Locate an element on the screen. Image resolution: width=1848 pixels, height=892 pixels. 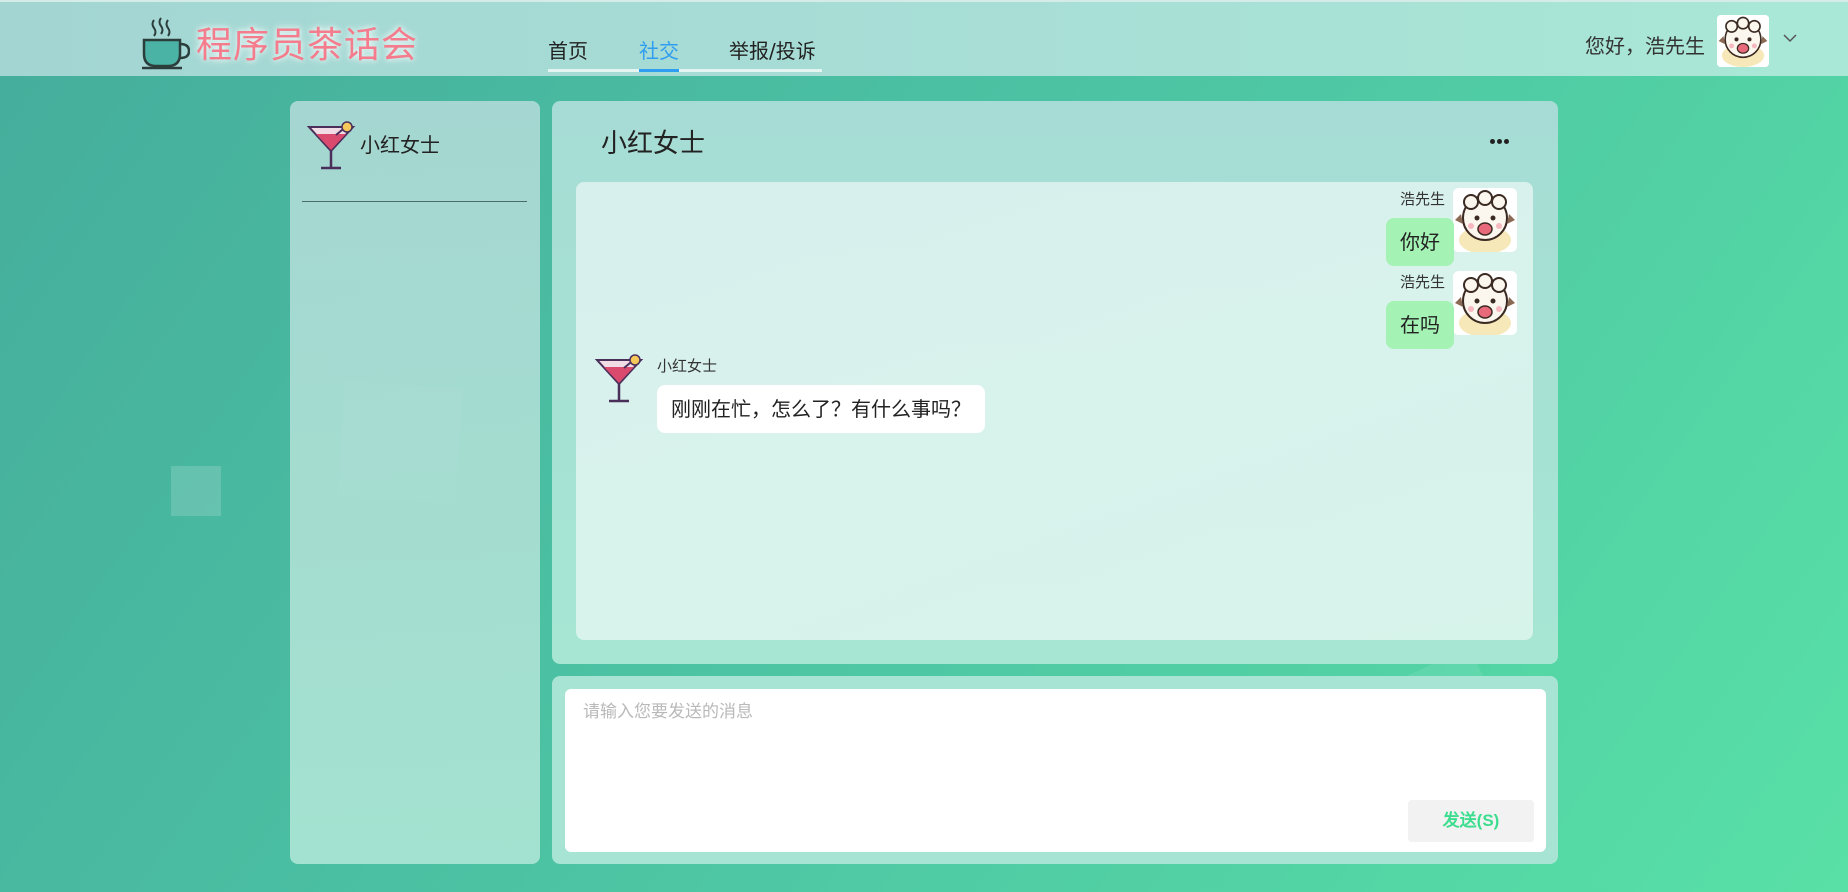
composer-panel: 发送(S) is located at coordinates (1055, 770).